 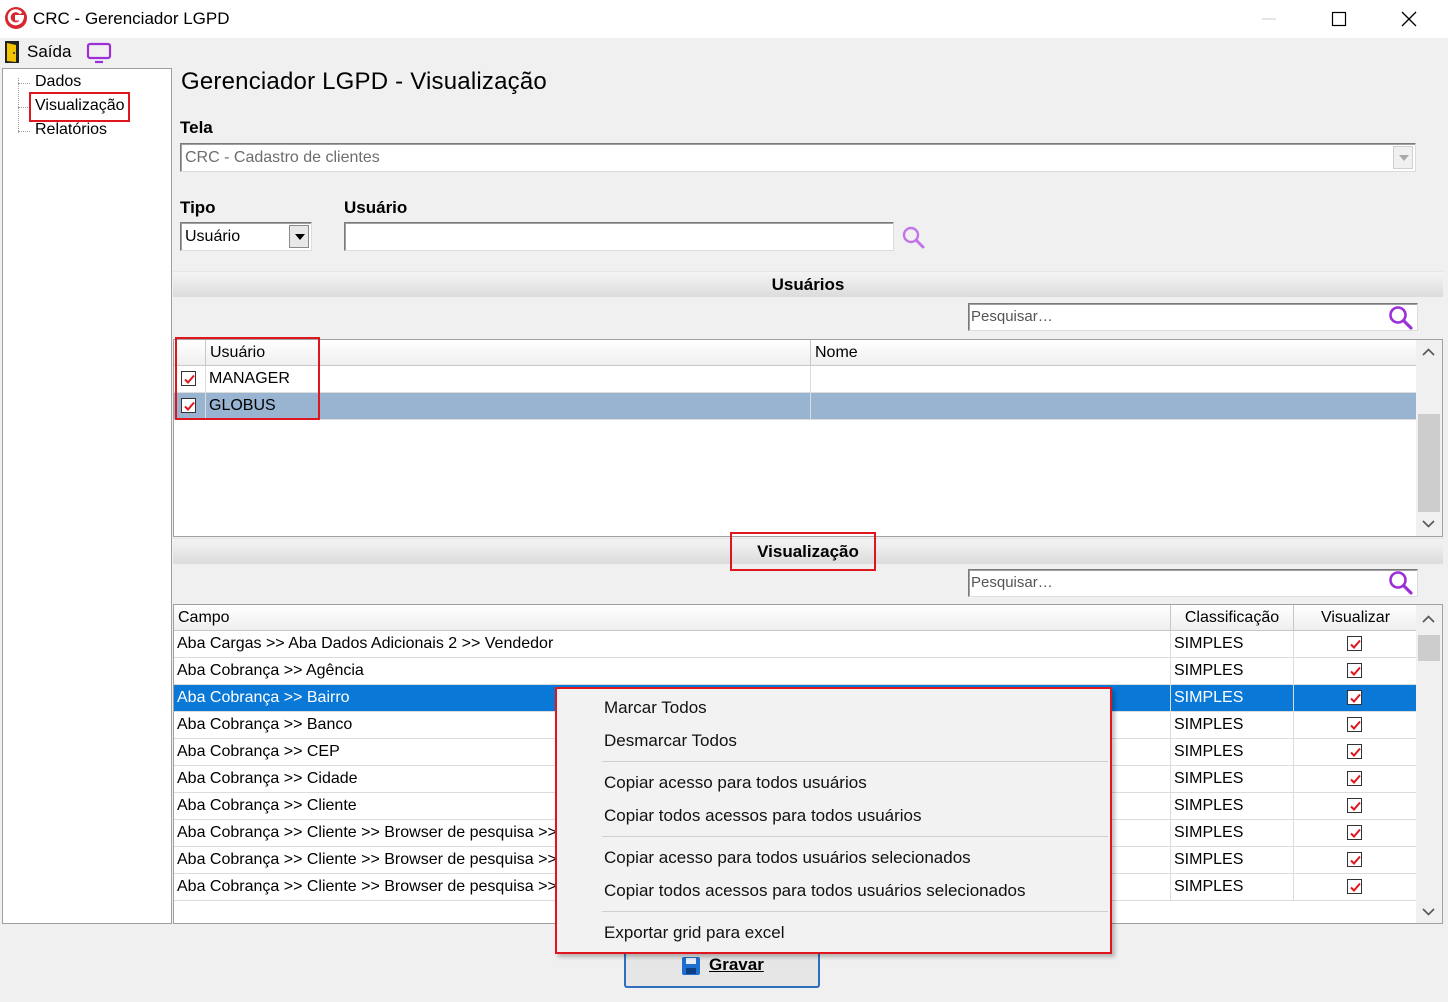 I want to click on tipo-select-value: Usuário, so click(x=213, y=236).